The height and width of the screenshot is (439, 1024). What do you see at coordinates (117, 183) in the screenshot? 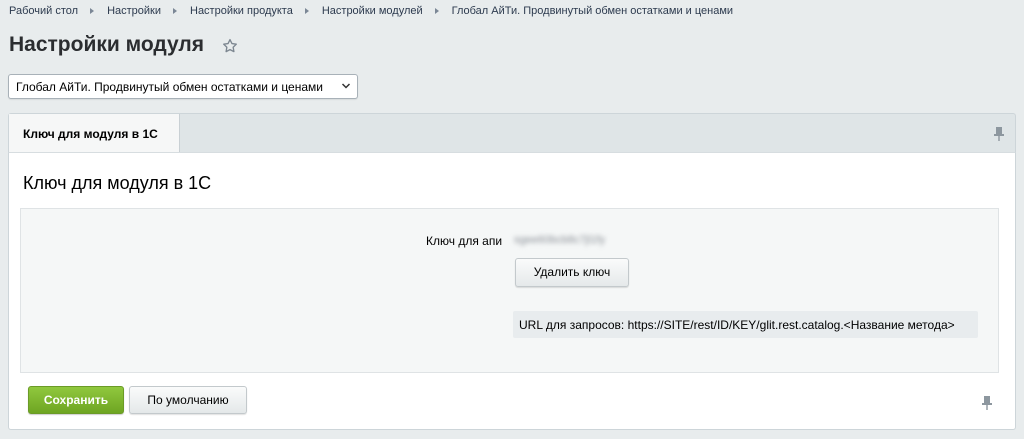
I see `section-title: Ключ для модуля в 1С` at bounding box center [117, 183].